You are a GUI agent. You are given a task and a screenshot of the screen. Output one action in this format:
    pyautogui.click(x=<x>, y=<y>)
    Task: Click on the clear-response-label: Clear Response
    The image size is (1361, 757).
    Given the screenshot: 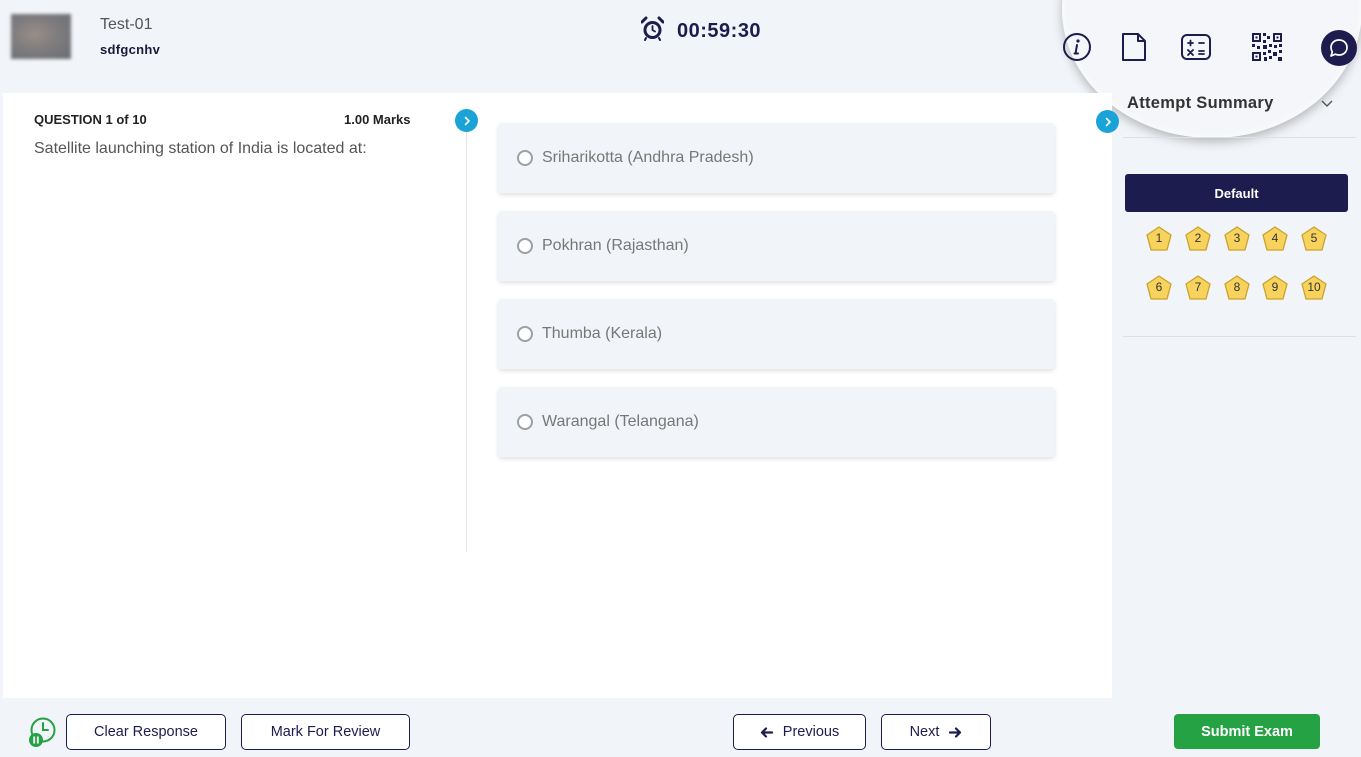 What is the action you would take?
    pyautogui.click(x=146, y=732)
    